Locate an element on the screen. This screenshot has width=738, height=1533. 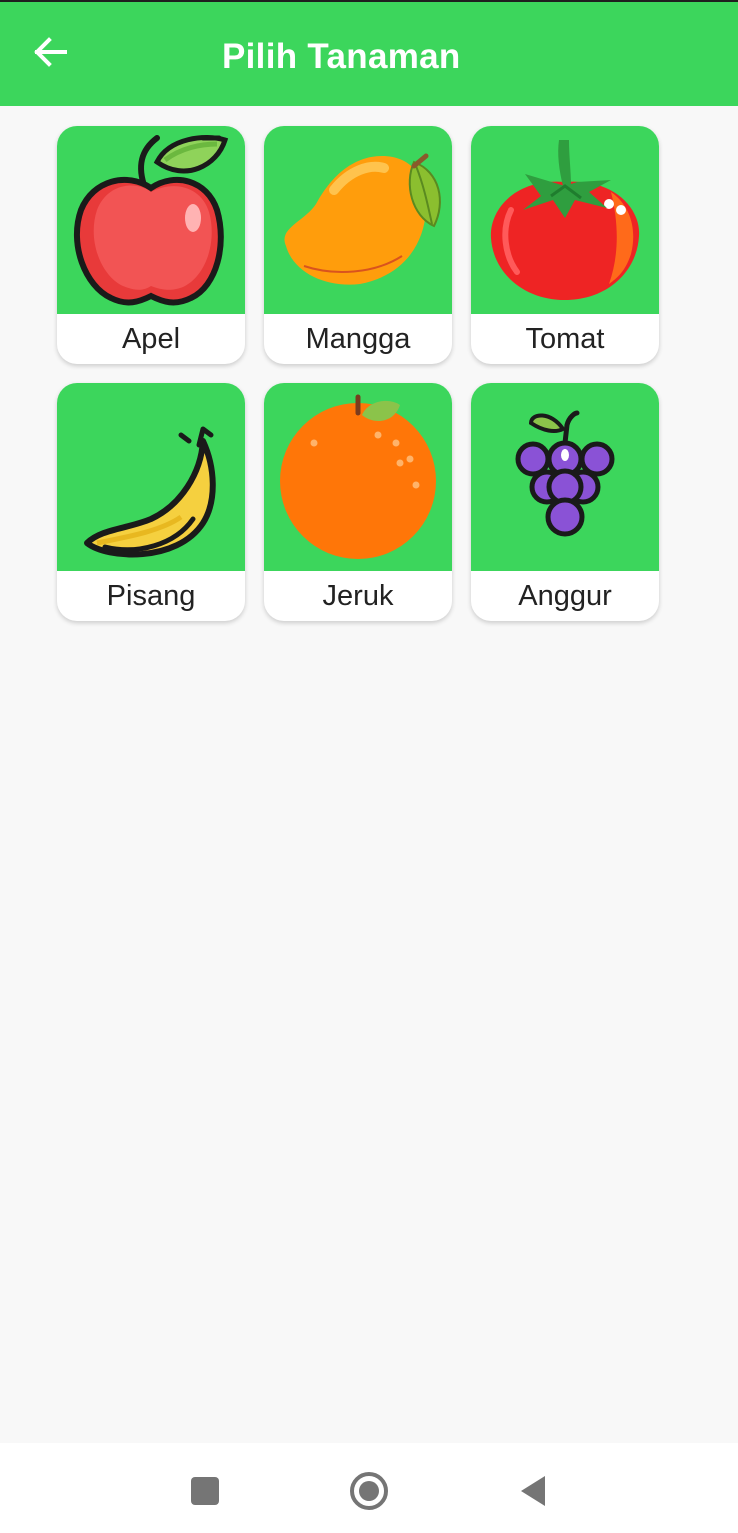
back-button is located at coordinates (50, 52).